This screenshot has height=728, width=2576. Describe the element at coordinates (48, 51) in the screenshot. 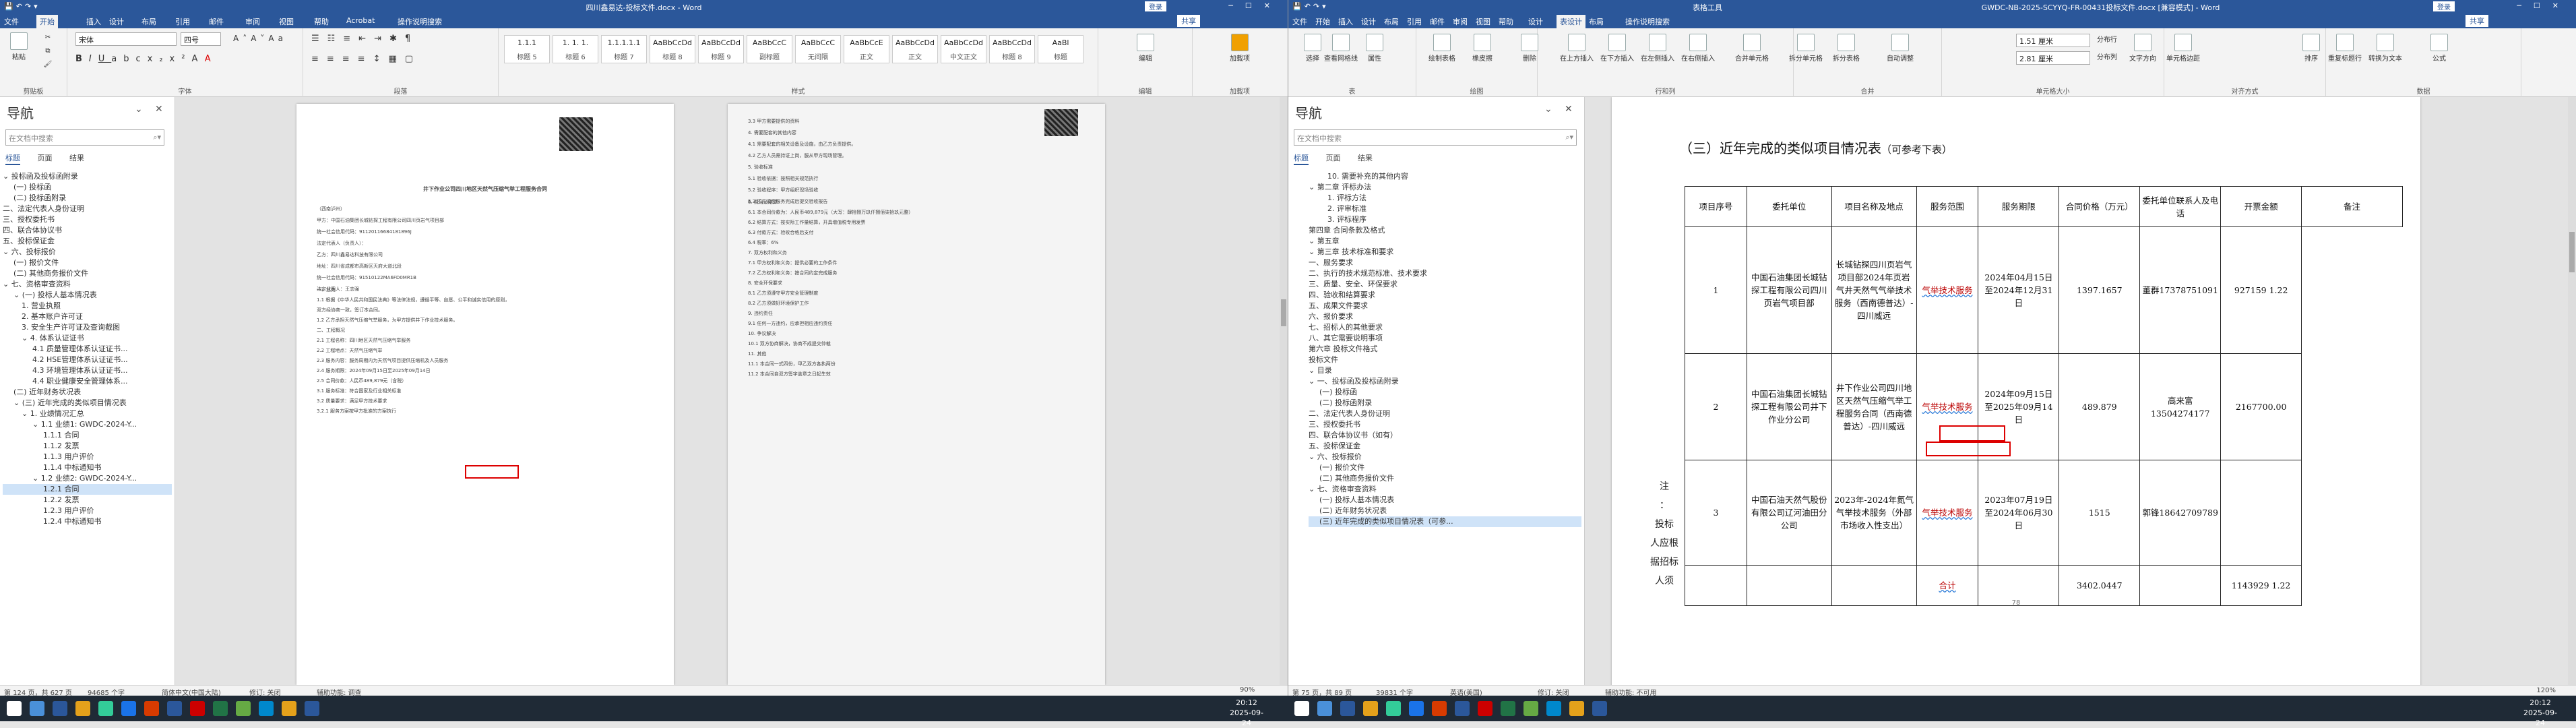

I see `copy-icon: ⧉` at that location.